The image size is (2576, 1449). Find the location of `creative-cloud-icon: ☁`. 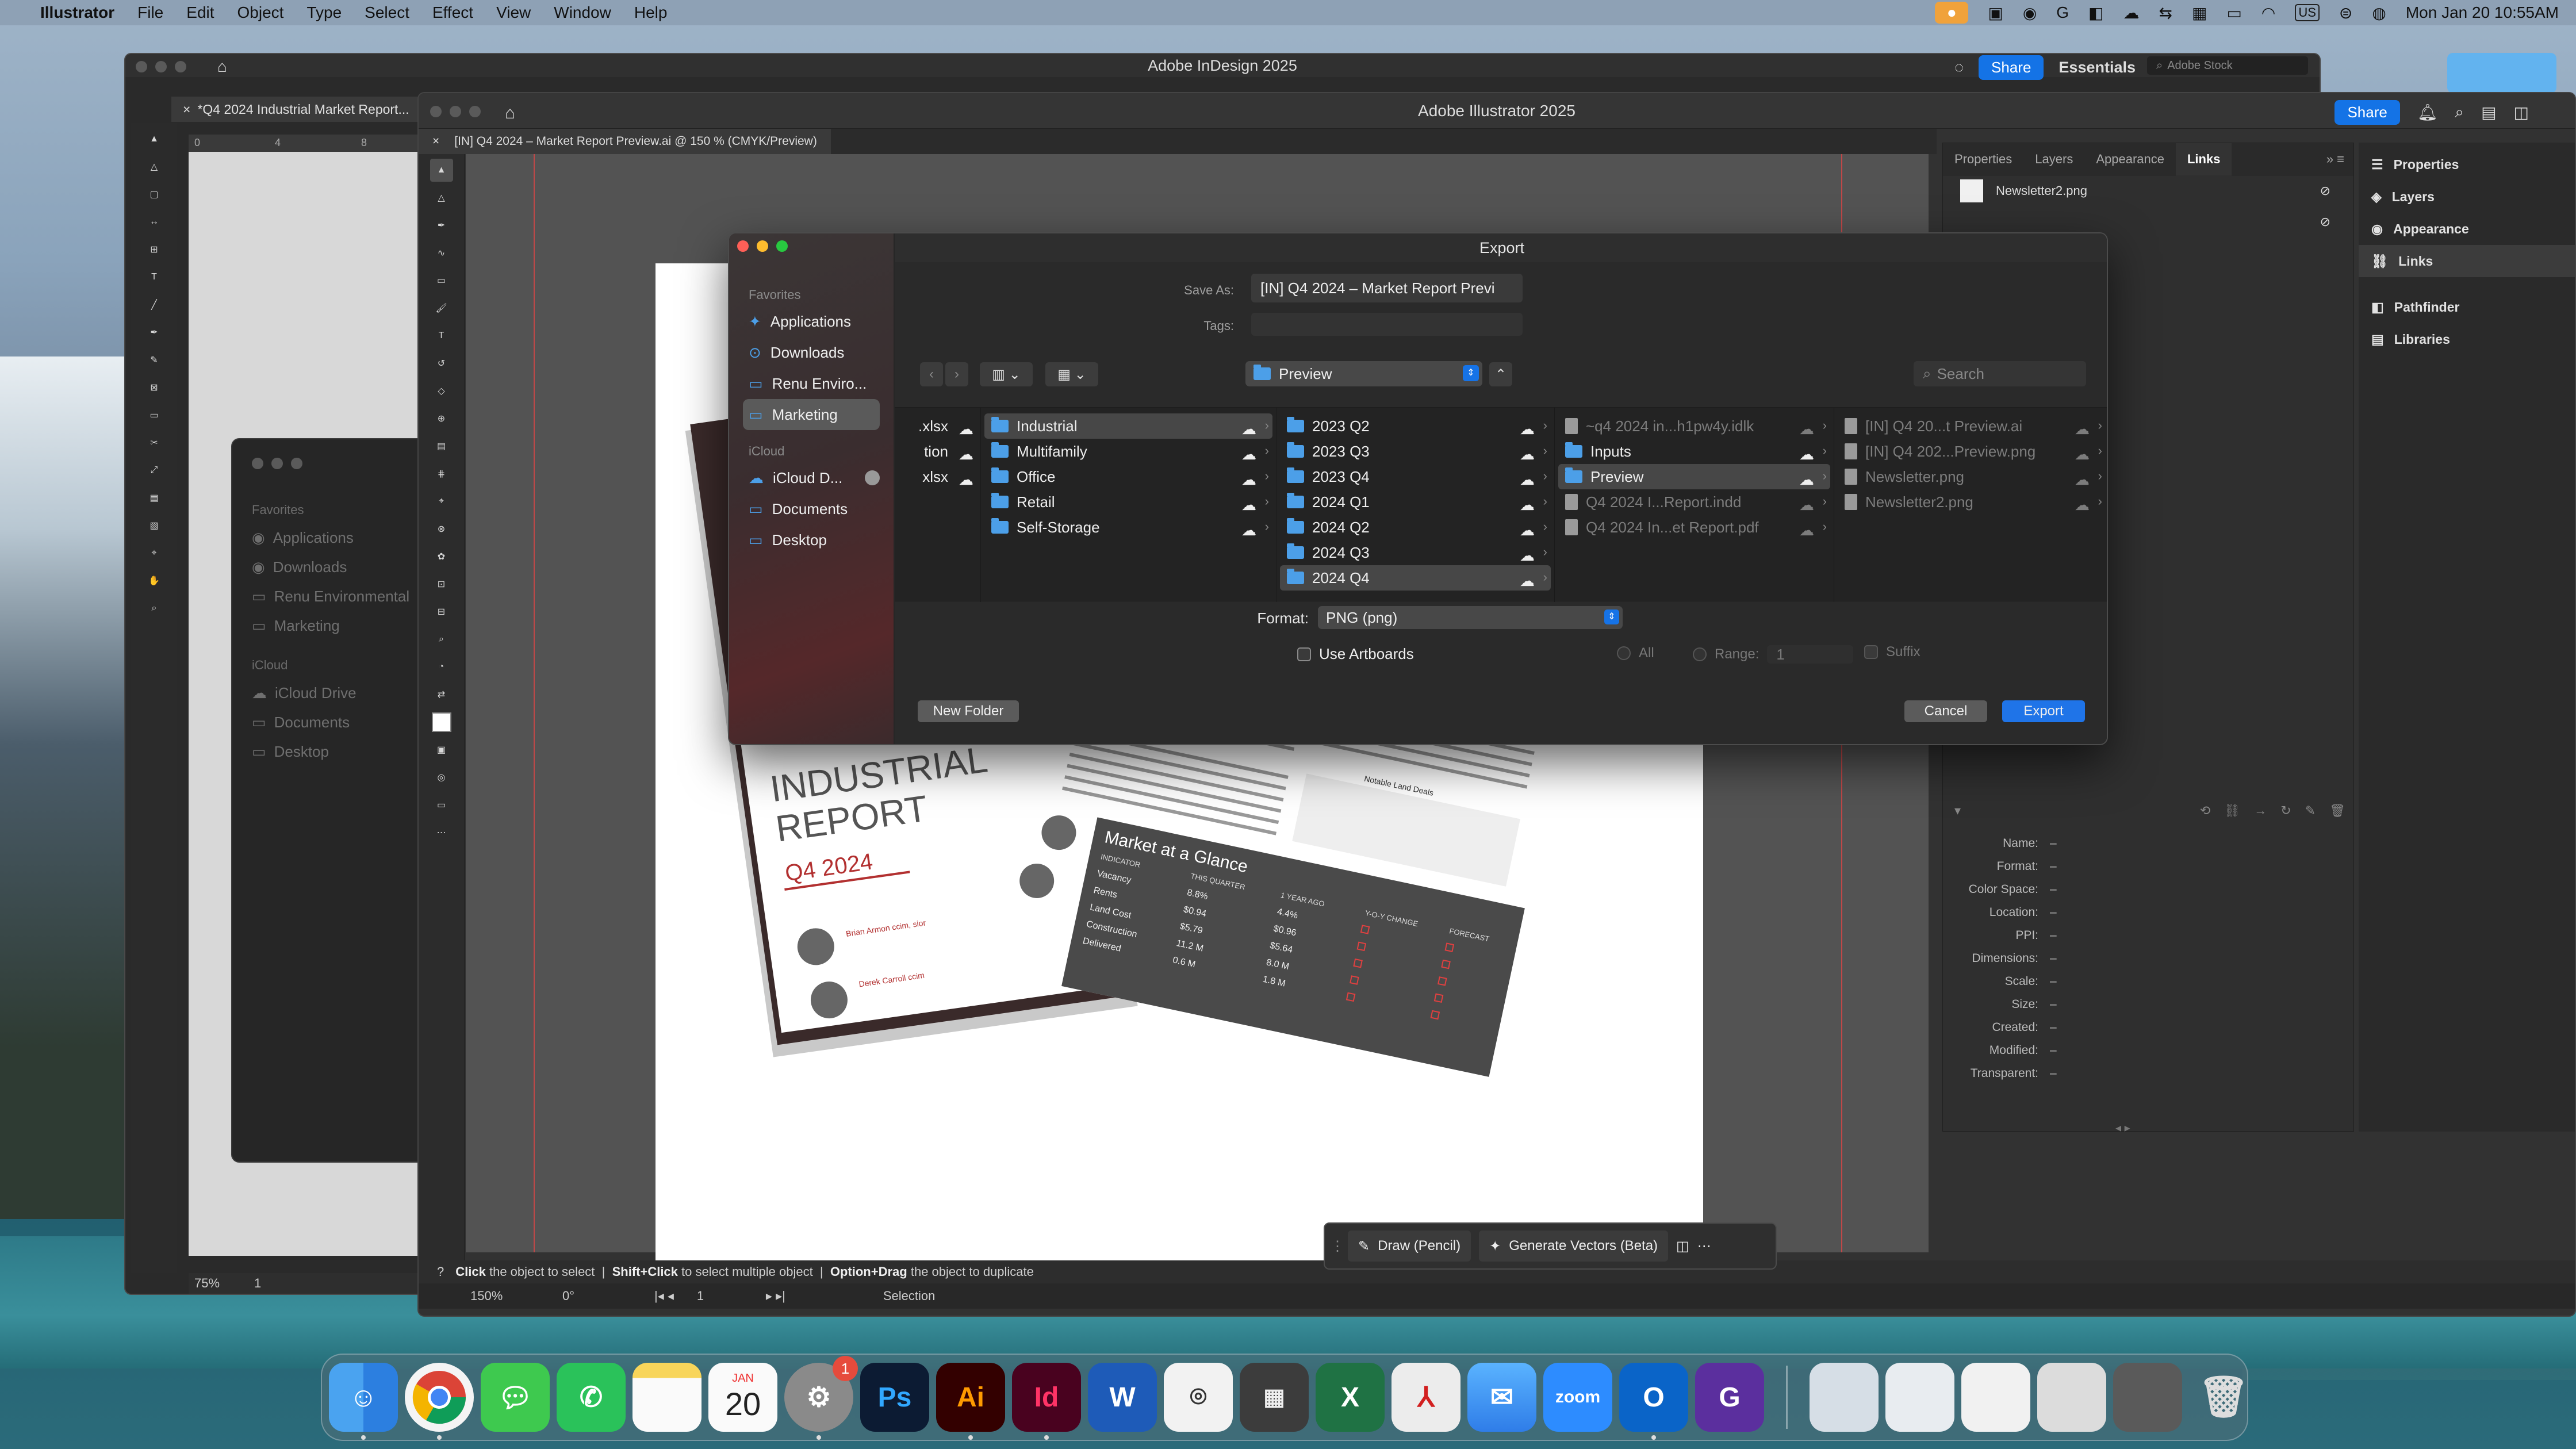

creative-cloud-icon: ☁ is located at coordinates (2131, 12).